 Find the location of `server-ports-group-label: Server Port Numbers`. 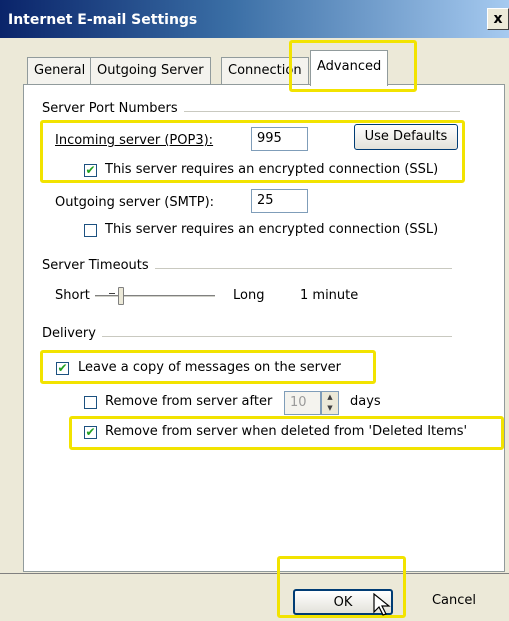

server-ports-group-label: Server Port Numbers is located at coordinates (113, 108).